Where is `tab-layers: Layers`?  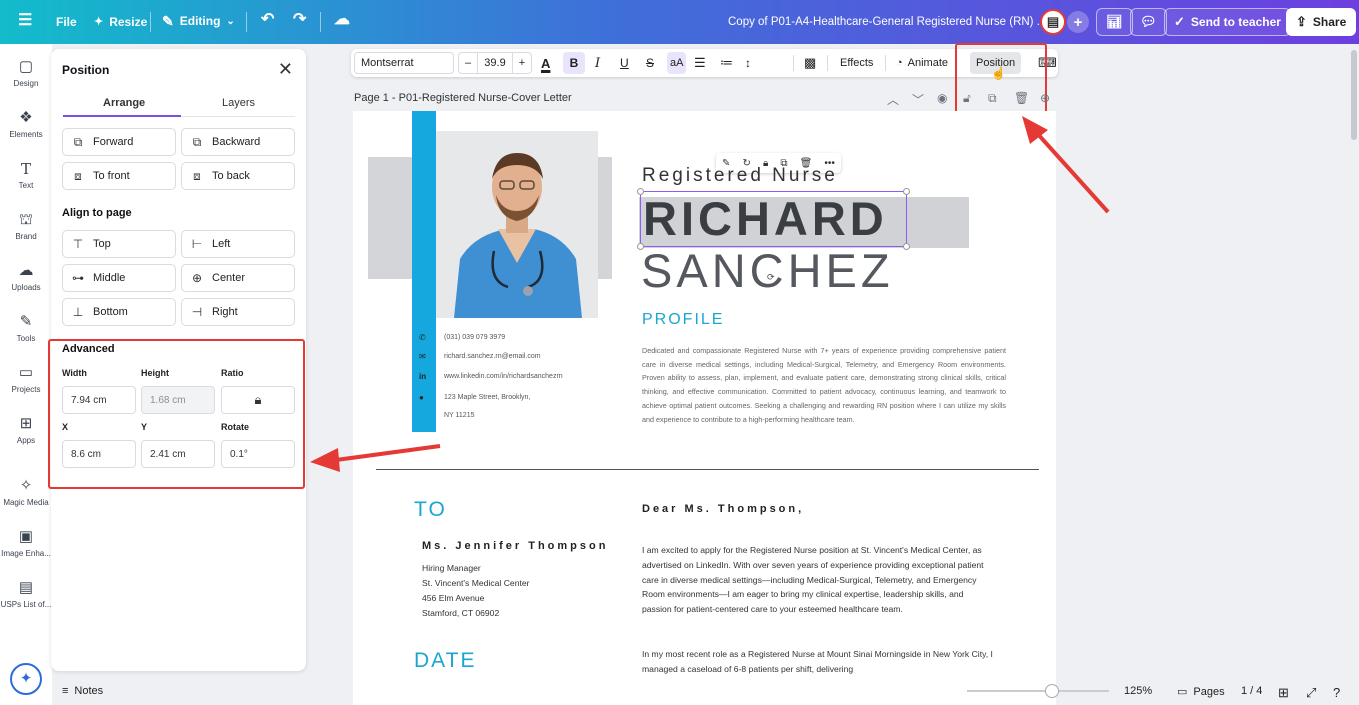
tab-layers: Layers is located at coordinates (238, 103).